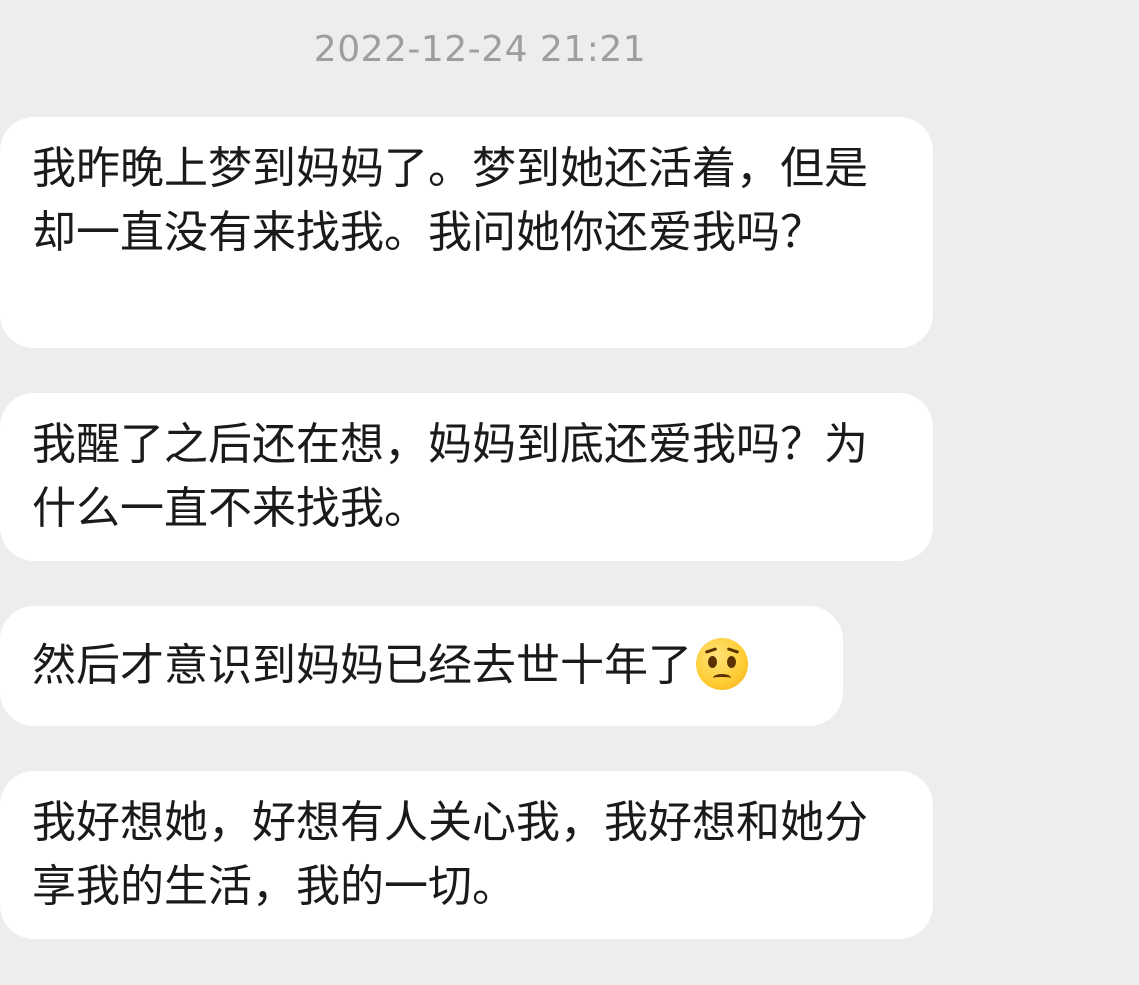  Describe the element at coordinates (450, 200) in the screenshot. I see `message-text: 我昨晚上梦到妈妈了。梦到她还活着，但是却一直没有来找我。我问她你还爱我吗？` at that location.